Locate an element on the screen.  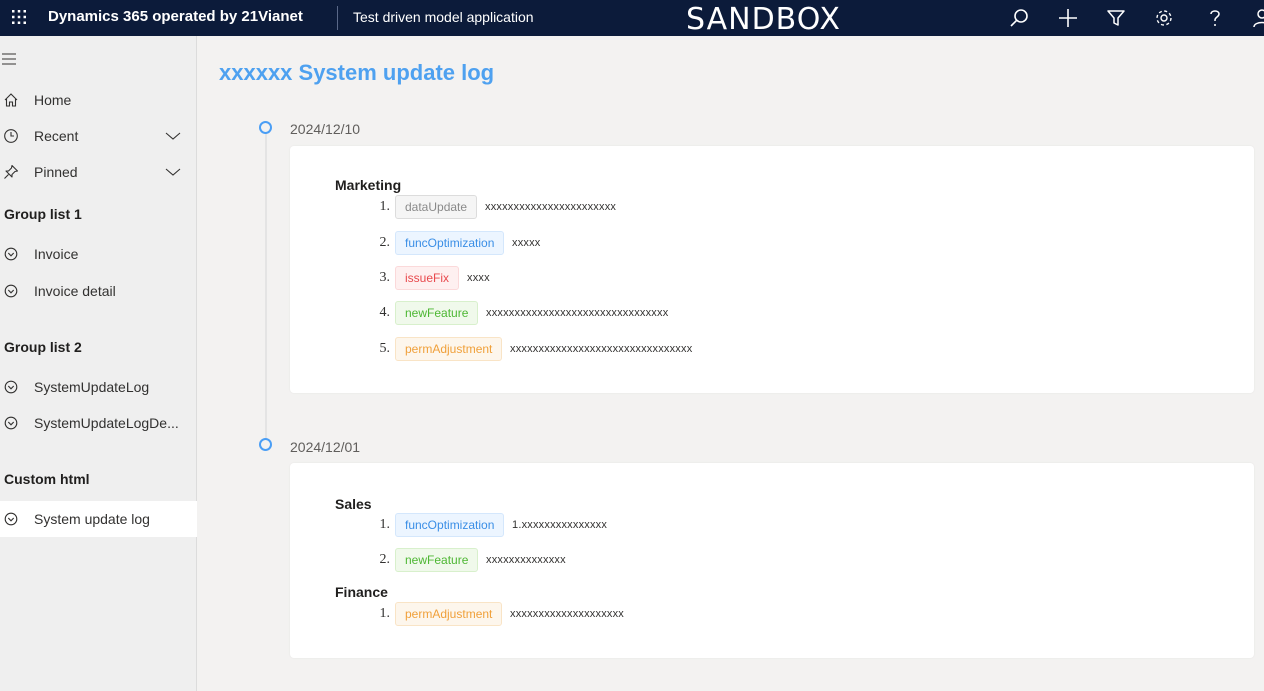
pin-icon is located at coordinates (11, 172).